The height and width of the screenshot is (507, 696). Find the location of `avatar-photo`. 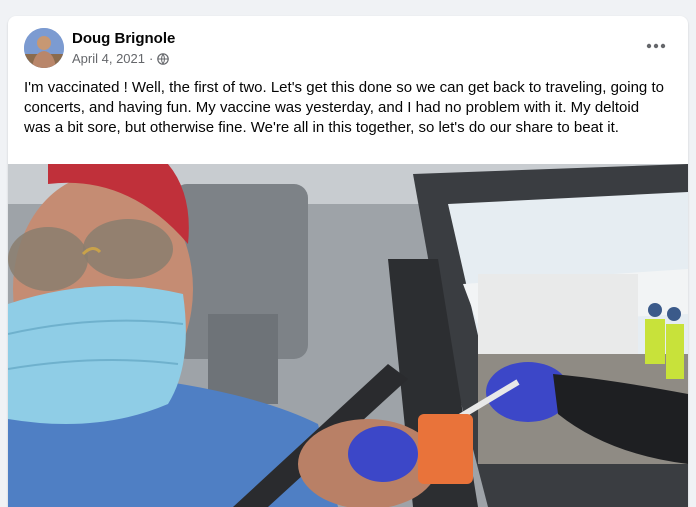

avatar-photo is located at coordinates (44, 48).